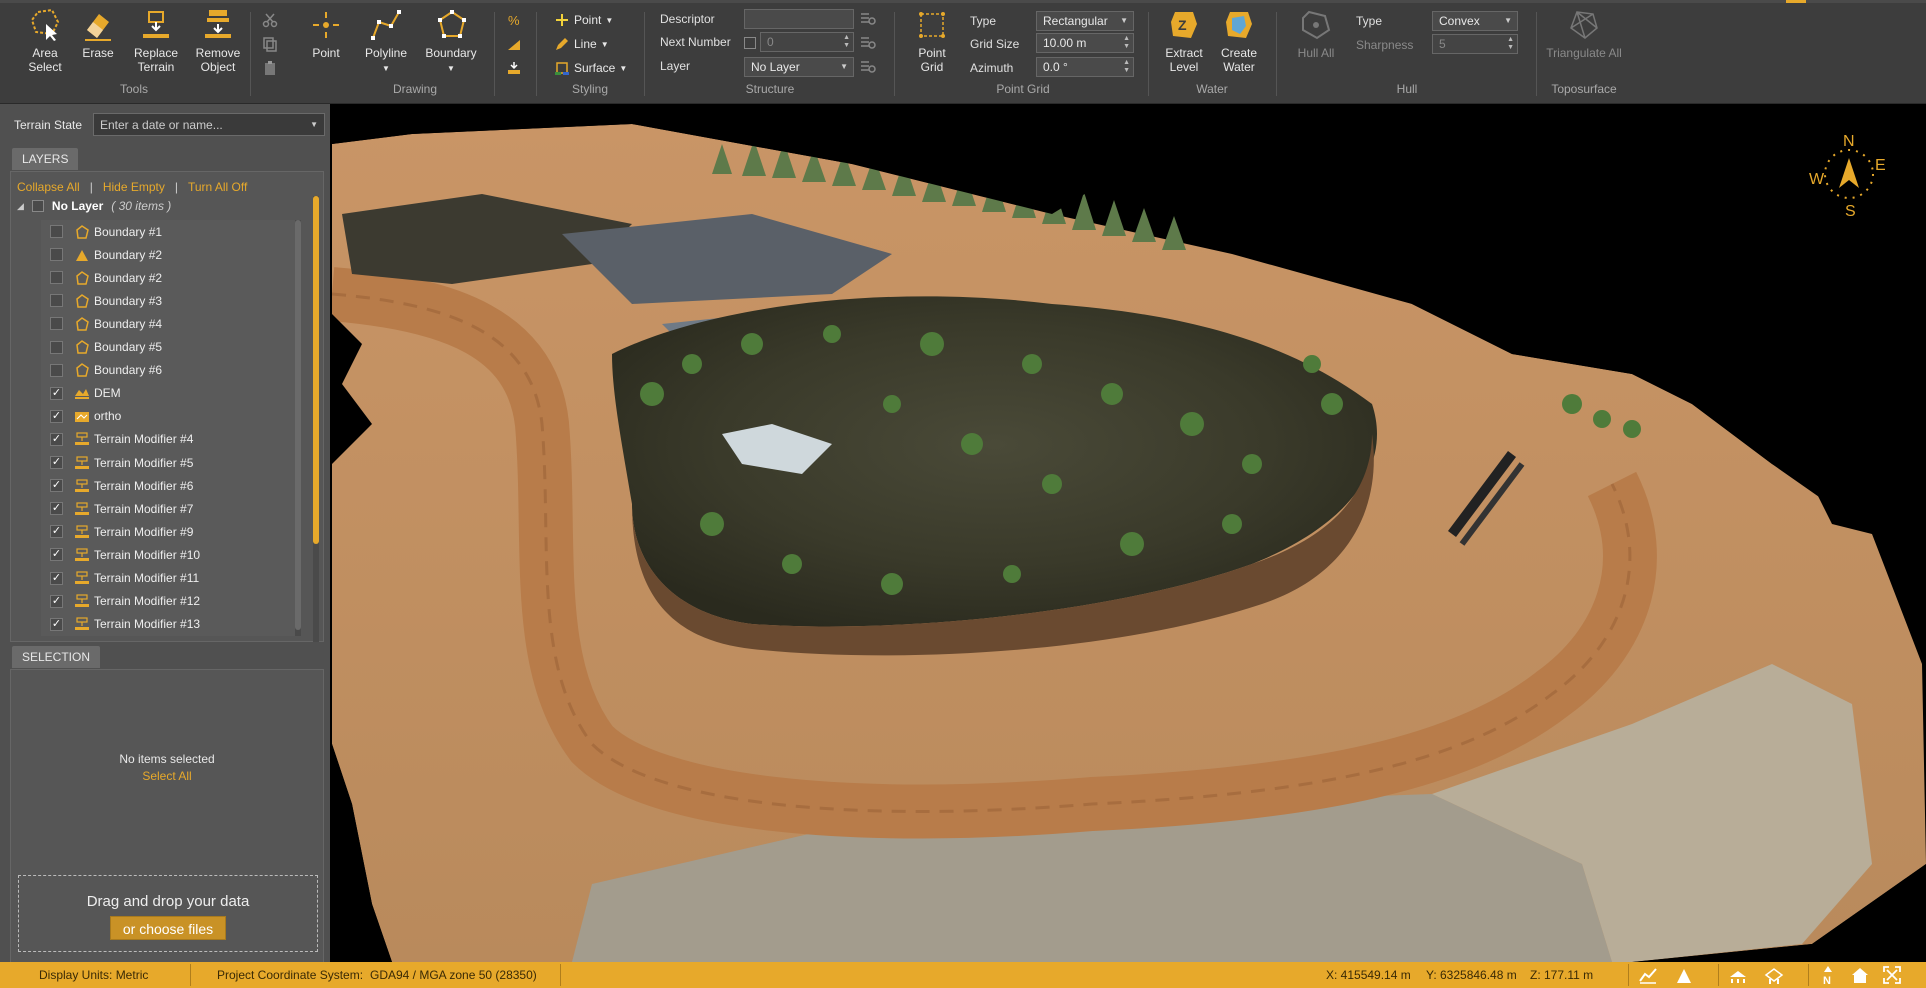  I want to click on hull-type-select: Convex ▼, so click(1475, 21).